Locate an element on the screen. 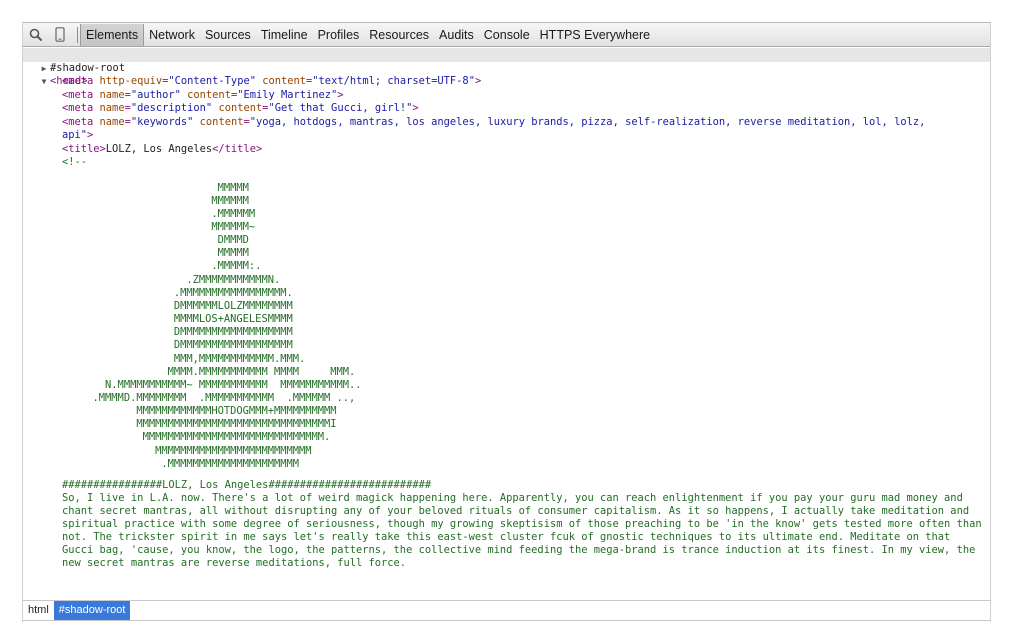  tab-network: Network is located at coordinates (172, 35).